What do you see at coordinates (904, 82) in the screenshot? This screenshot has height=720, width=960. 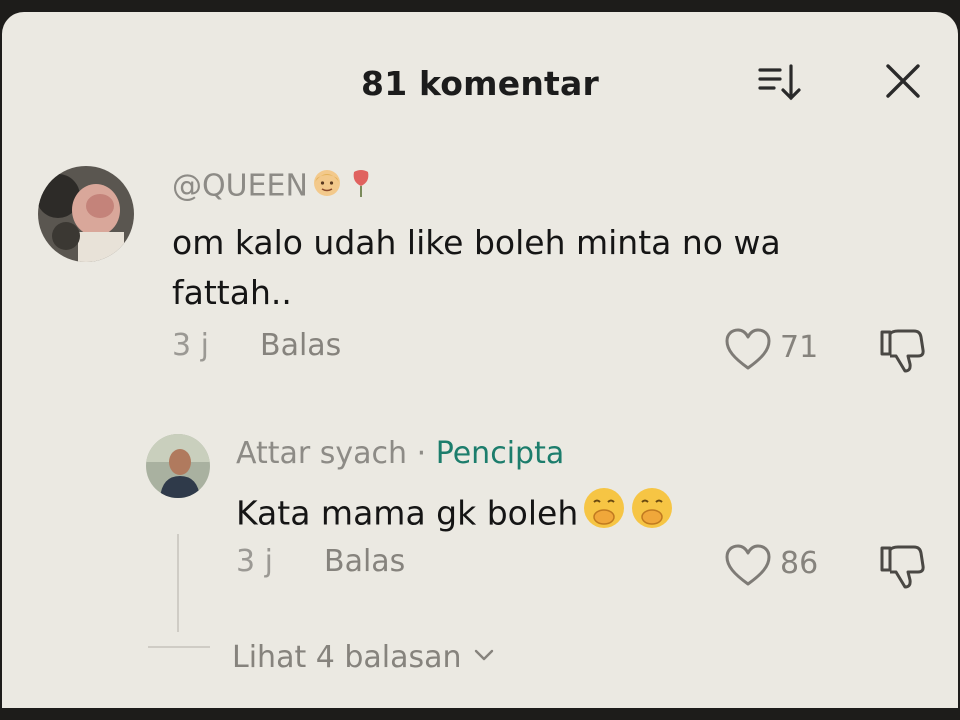 I see `close-icon` at bounding box center [904, 82].